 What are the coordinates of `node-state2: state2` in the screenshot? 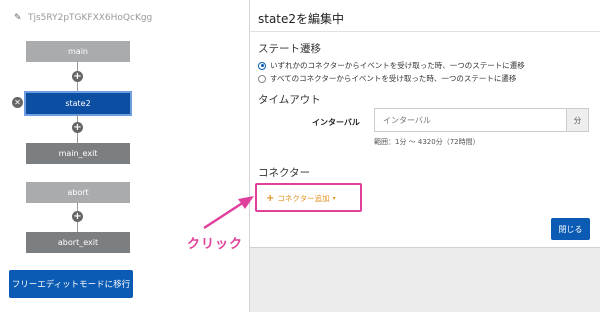 It's located at (78, 103).